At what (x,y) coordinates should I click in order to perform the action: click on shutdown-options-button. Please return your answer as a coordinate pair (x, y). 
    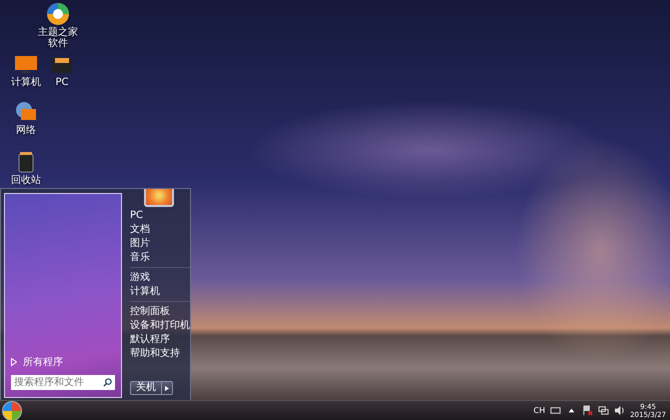
    Looking at the image, I should click on (167, 388).